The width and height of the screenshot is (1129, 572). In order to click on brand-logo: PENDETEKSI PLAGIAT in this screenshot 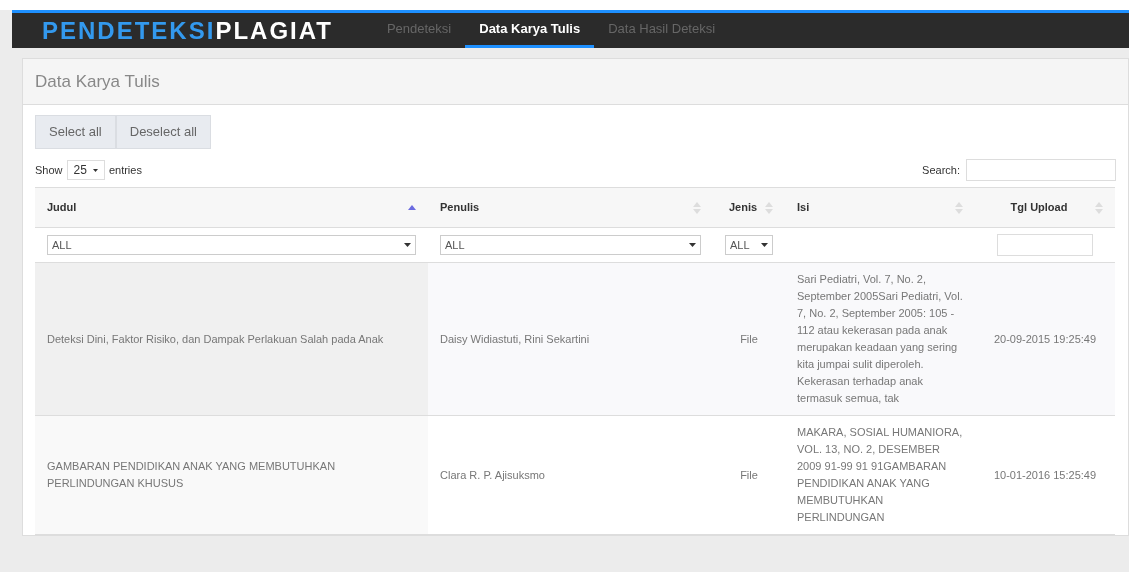, I will do `click(192, 30)`.